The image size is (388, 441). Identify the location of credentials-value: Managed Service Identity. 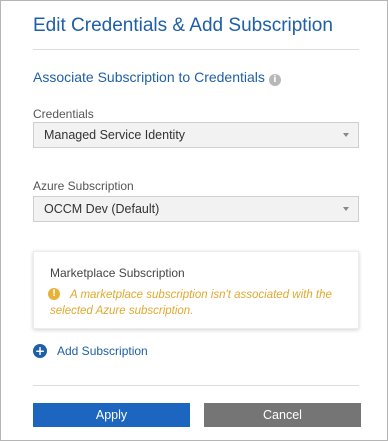
(115, 135).